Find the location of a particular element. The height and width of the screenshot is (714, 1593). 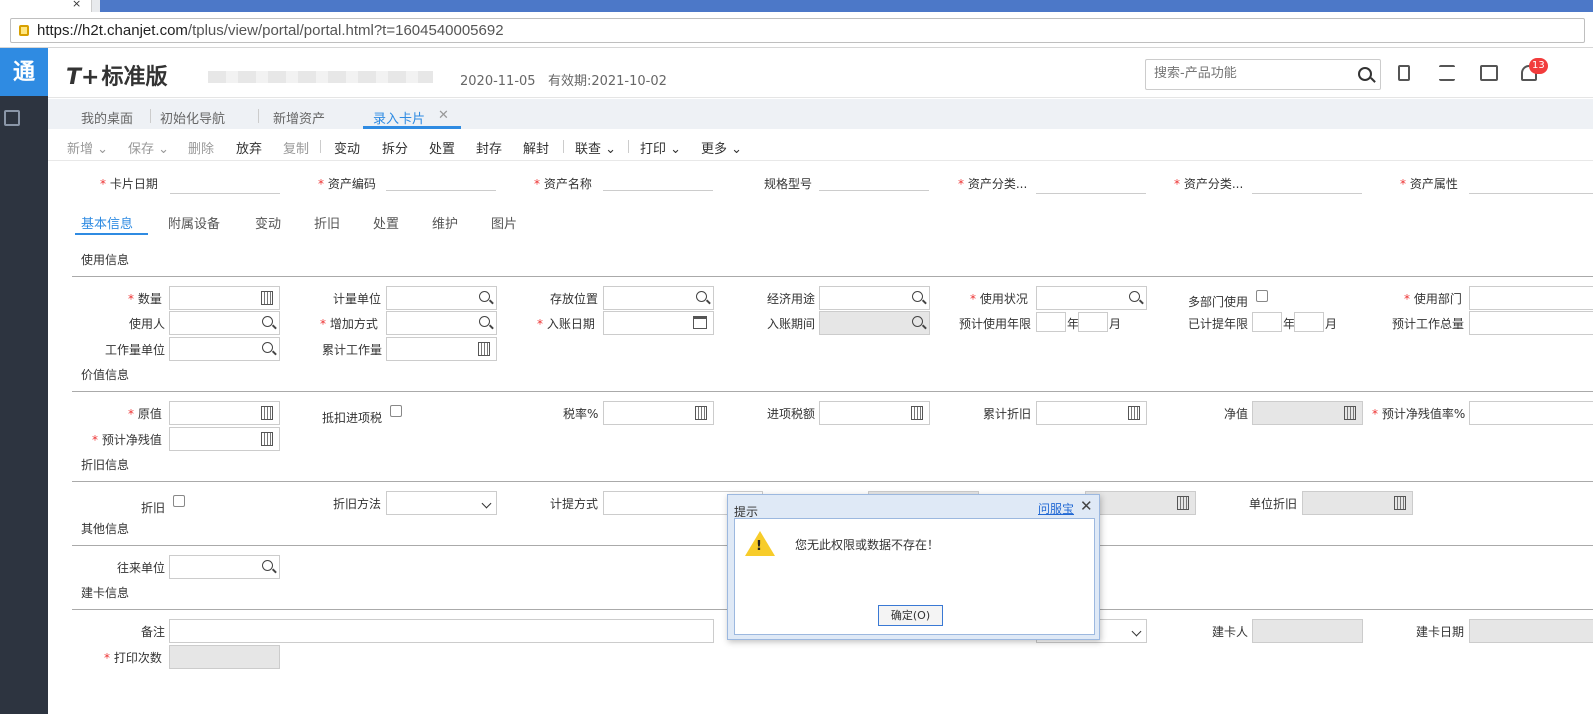

exit-icon is located at coordinates (12, 118).